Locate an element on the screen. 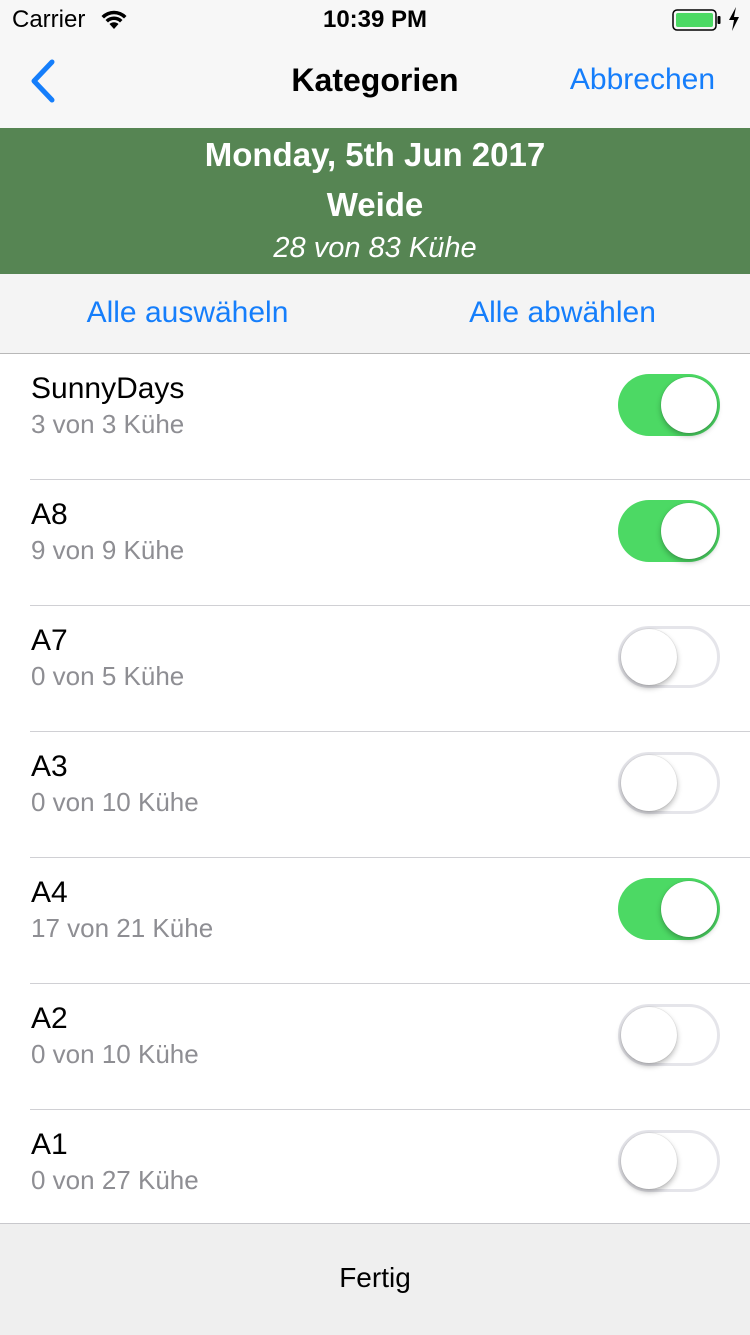 The image size is (750, 1335). category-count: 0 von 27 Kühe is located at coordinates (115, 1180).